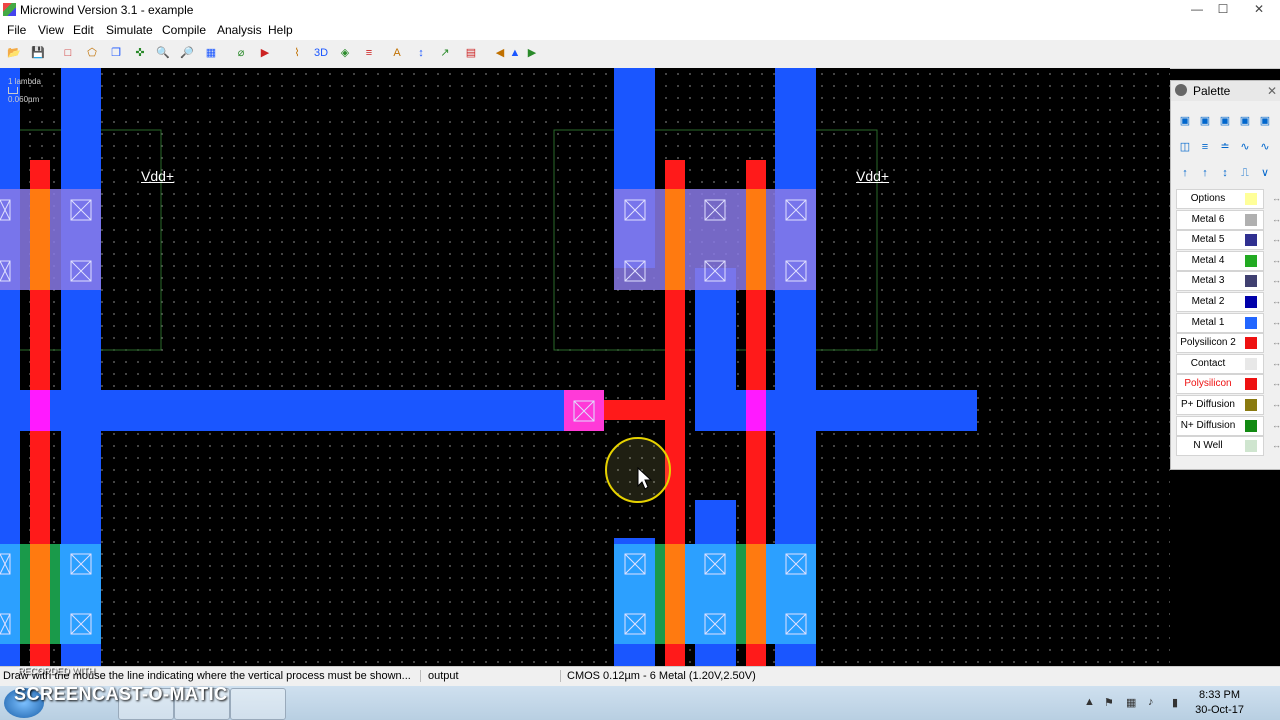 This screenshot has width=1280, height=720. Describe the element at coordinates (1225, 173) in the screenshot. I see `palette-tool-icon: ↕` at that location.